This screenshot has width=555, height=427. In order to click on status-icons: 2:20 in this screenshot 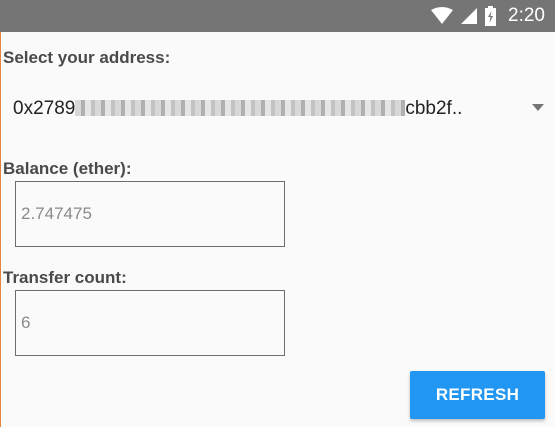, I will do `click(488, 16)`.